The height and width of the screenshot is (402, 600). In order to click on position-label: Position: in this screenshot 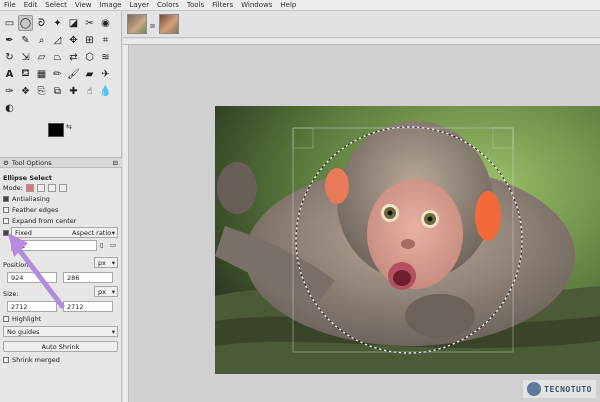, I will do `click(17, 265)`.